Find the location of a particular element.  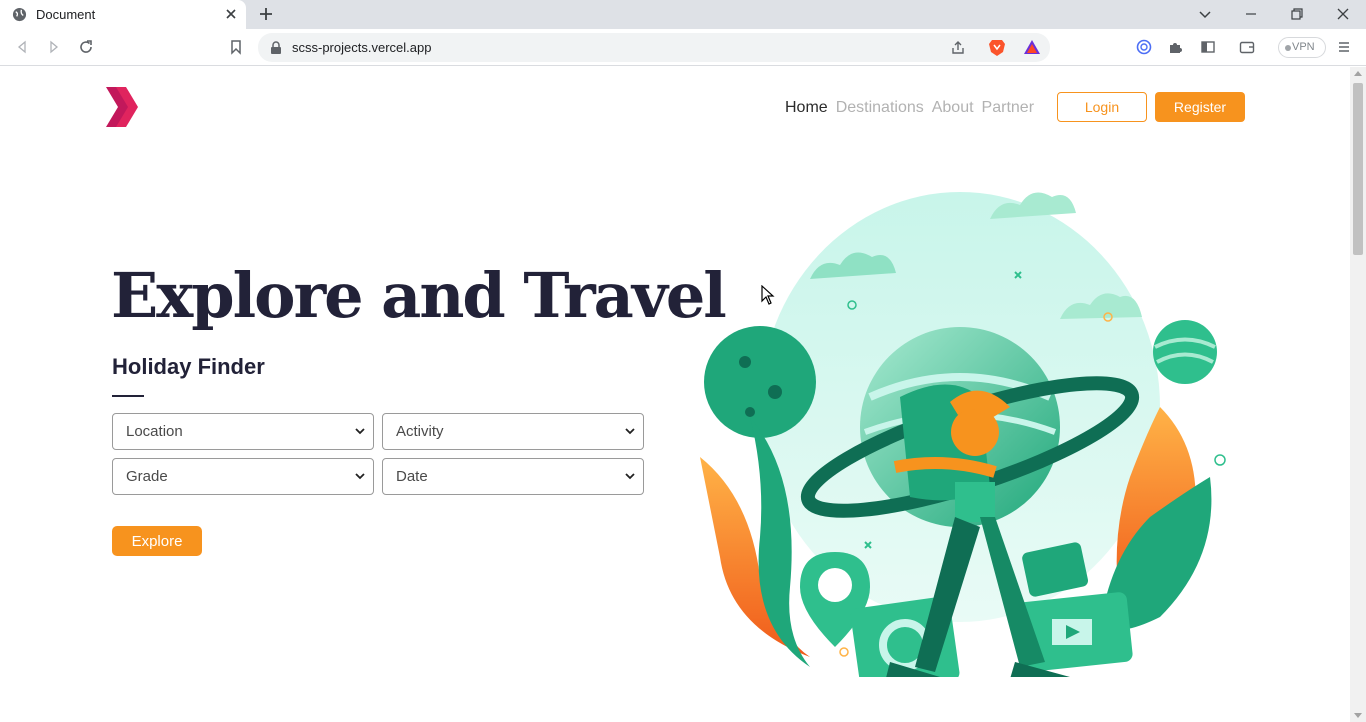

page-scrollbar is located at coordinates (1358, 394).